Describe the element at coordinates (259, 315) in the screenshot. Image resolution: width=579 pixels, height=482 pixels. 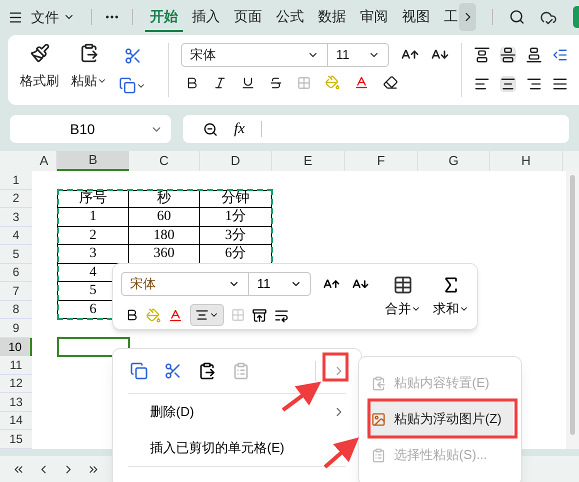
I see `format-icon` at that location.